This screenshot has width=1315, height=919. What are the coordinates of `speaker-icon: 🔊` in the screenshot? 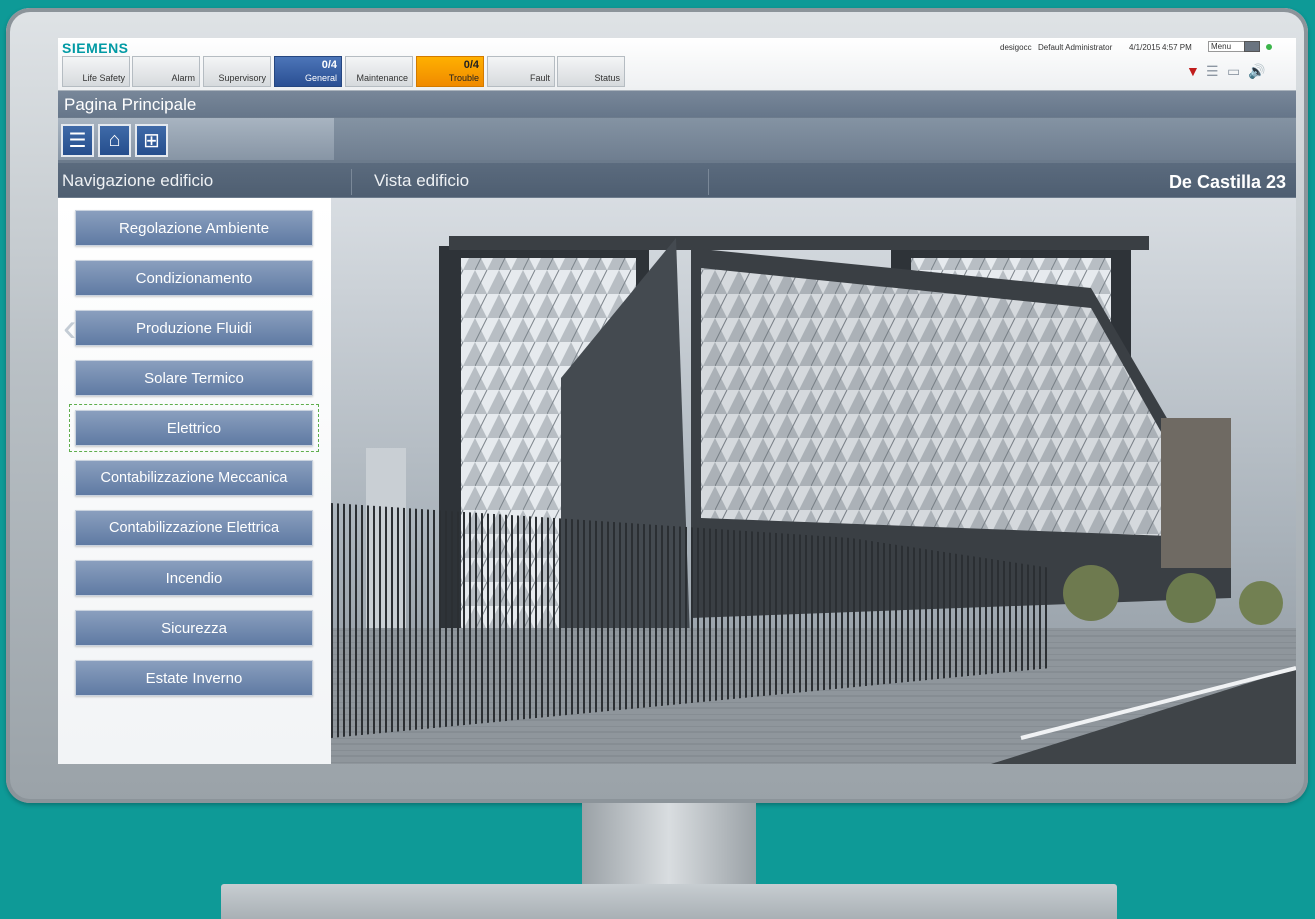 It's located at (1256, 71).